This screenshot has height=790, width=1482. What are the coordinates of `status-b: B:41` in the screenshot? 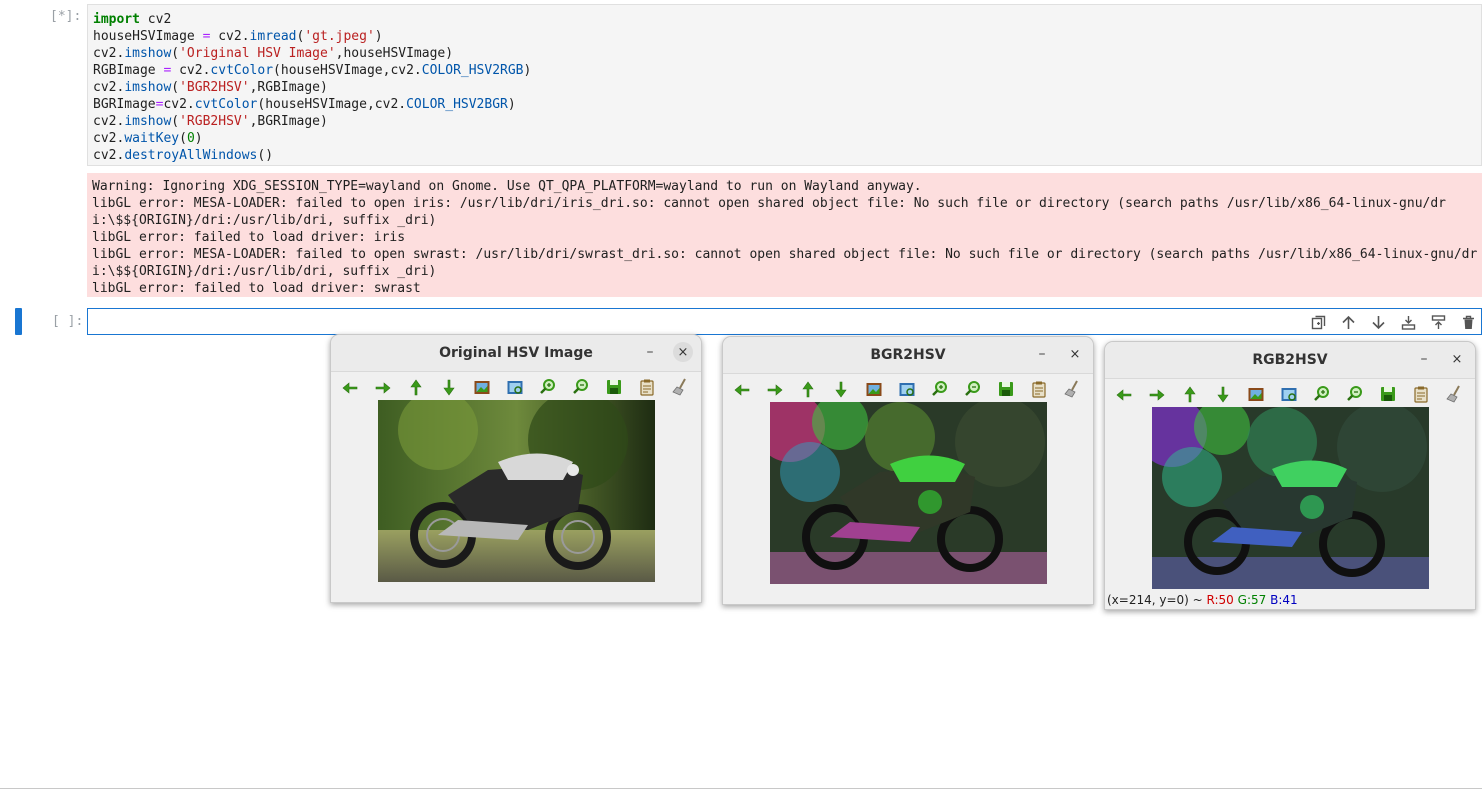 It's located at (1284, 600).